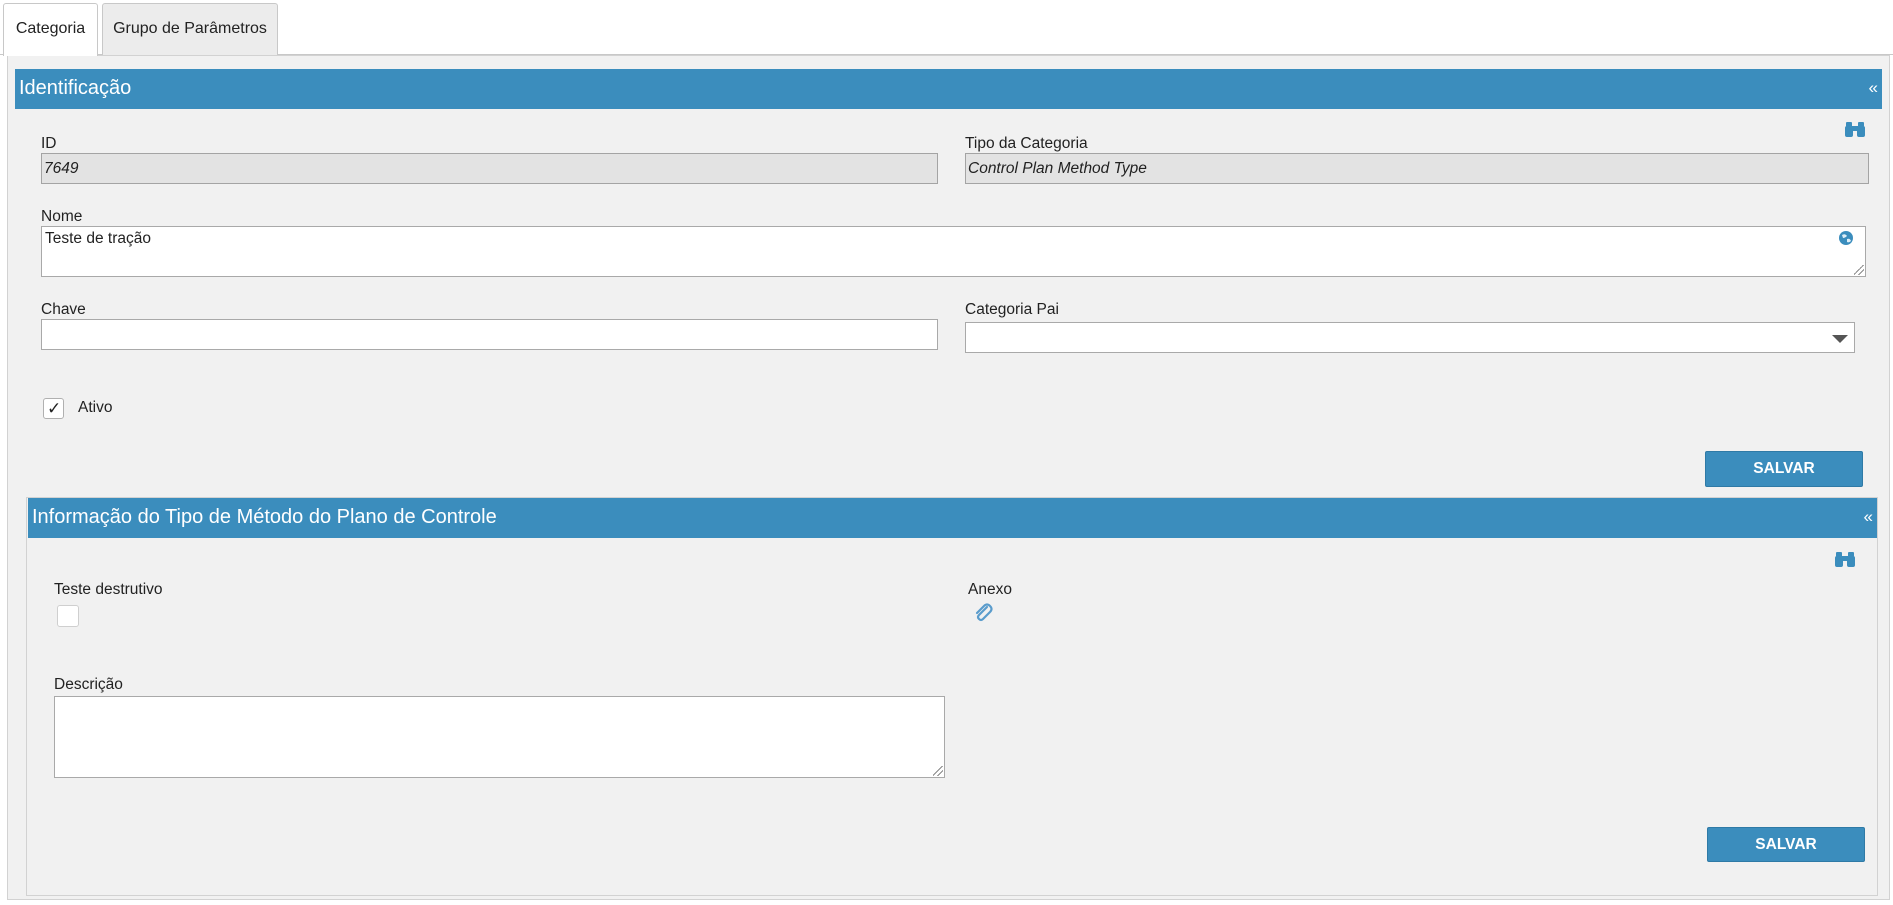  What do you see at coordinates (948, 89) in the screenshot?
I see `identificacao-header: Identificação «` at bounding box center [948, 89].